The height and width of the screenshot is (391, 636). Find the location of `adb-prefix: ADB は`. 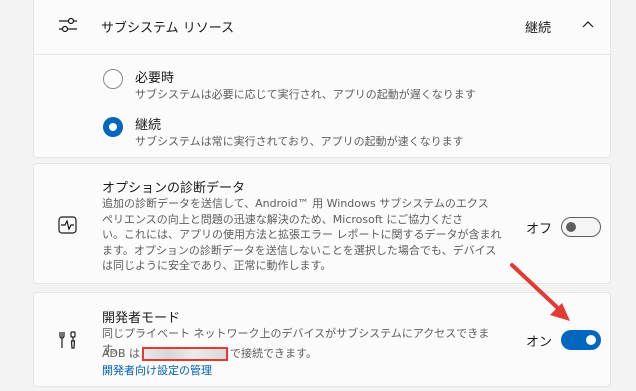

adb-prefix: ADB は is located at coordinates (121, 353).